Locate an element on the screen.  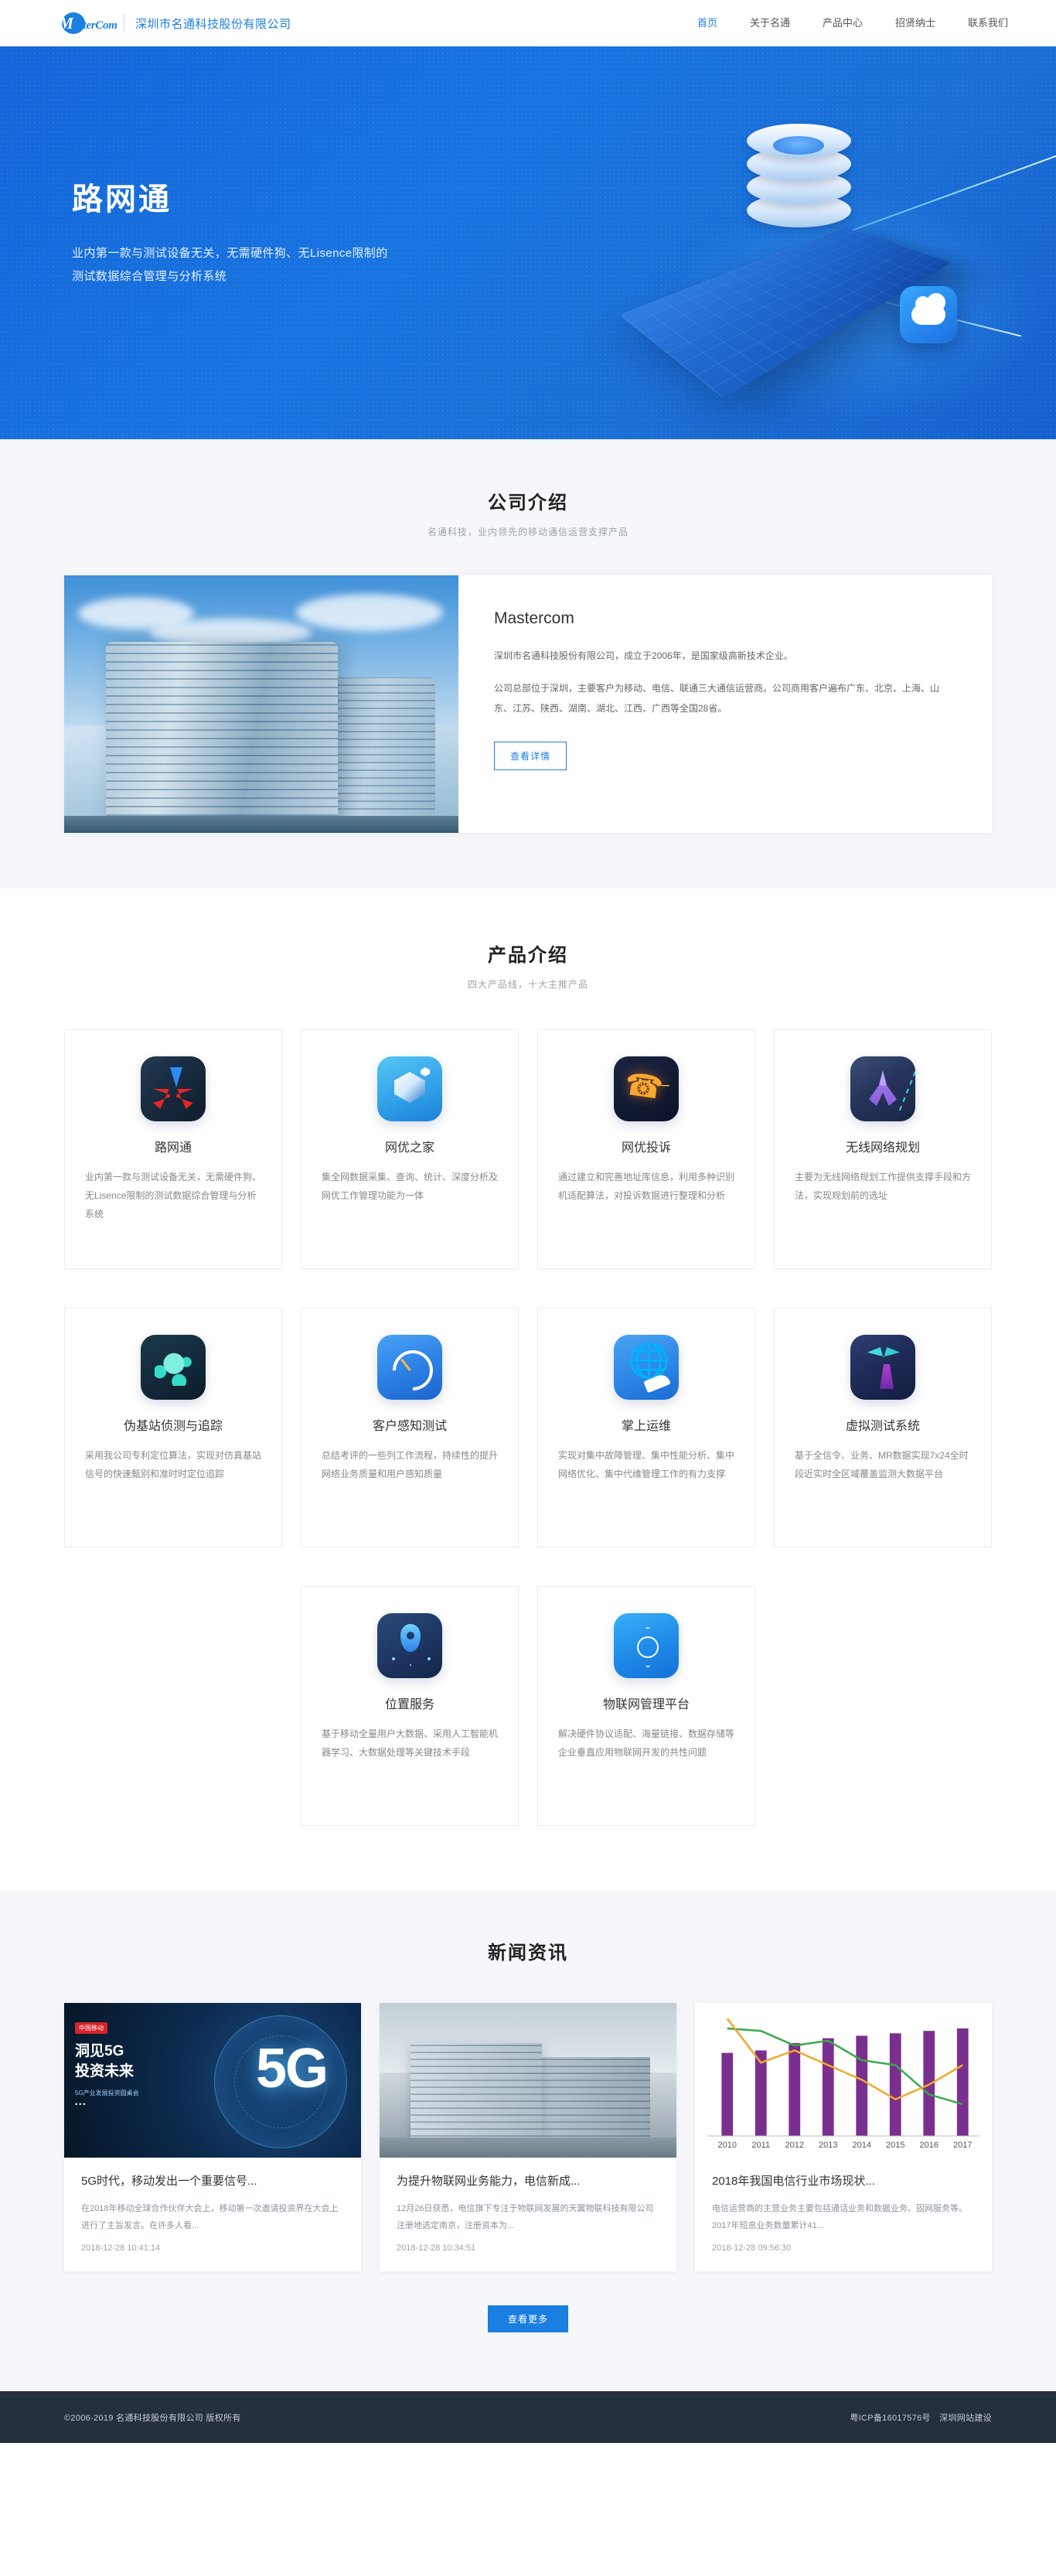
product-card: 网优之家 集全网数据采集、查询、统计、深度分析及网优工作管理功能为一体 is located at coordinates (410, 1149).